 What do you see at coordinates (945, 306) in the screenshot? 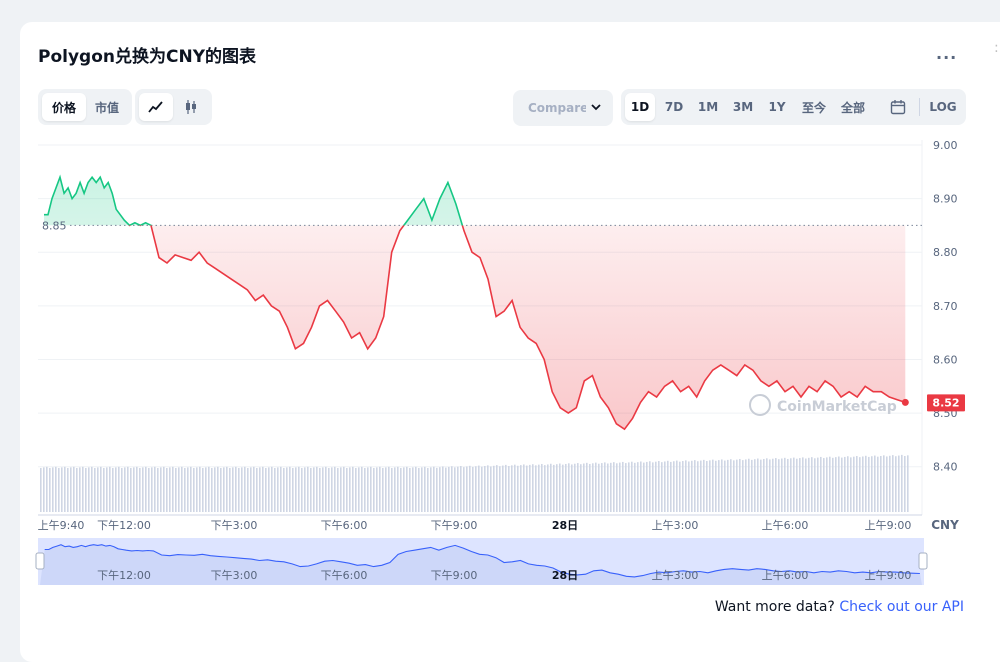
I see `y-tick-label: 8.70` at bounding box center [945, 306].